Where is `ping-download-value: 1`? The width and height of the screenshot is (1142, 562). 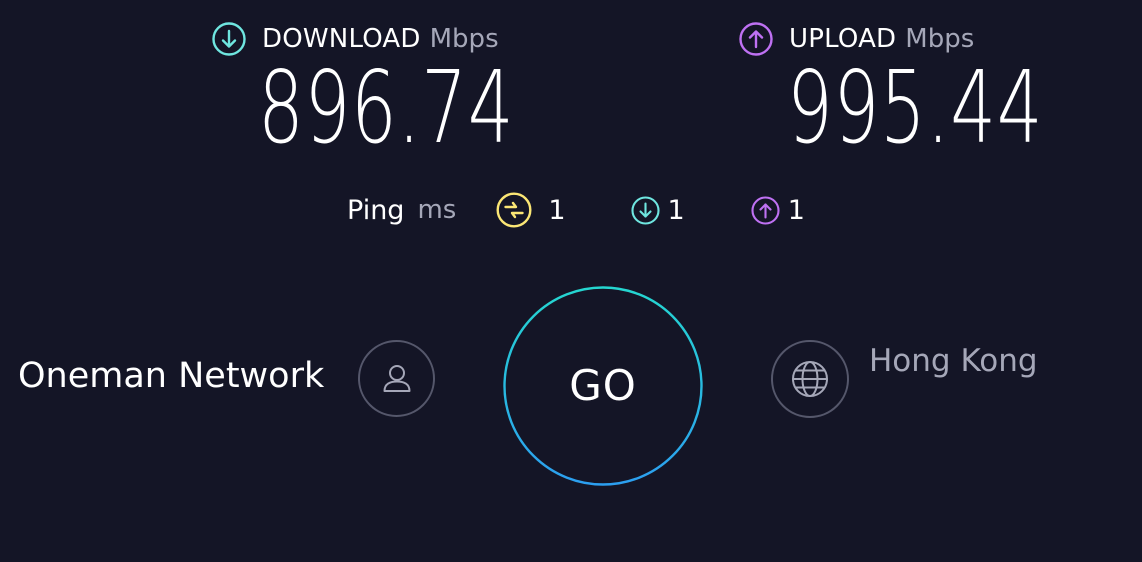
ping-download-value: 1 is located at coordinates (676, 210).